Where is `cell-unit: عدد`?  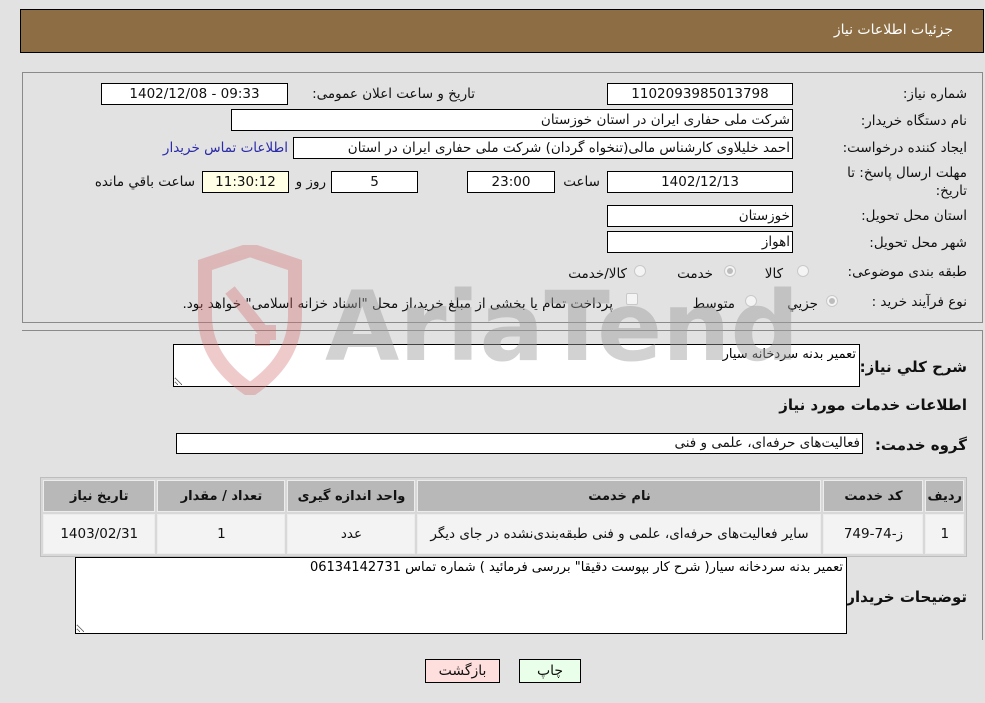
cell-unit: عدد is located at coordinates (351, 534).